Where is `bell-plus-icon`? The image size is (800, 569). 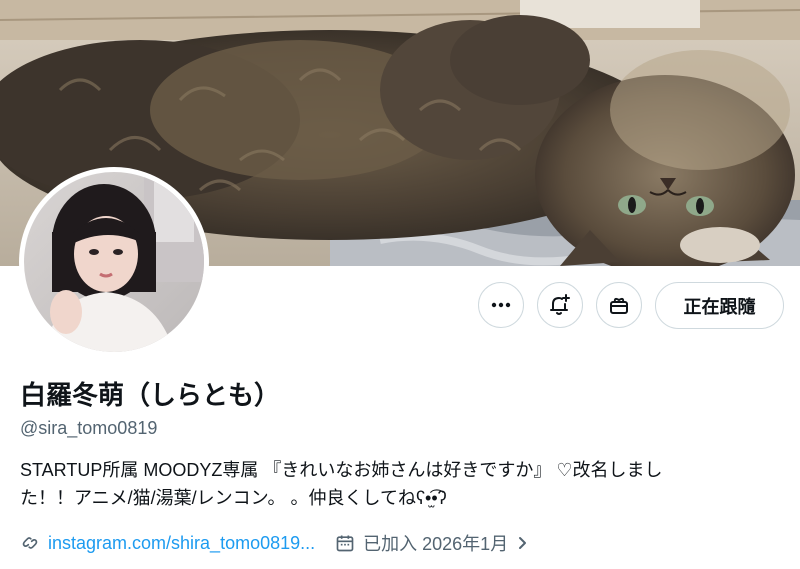 bell-plus-icon is located at coordinates (560, 305).